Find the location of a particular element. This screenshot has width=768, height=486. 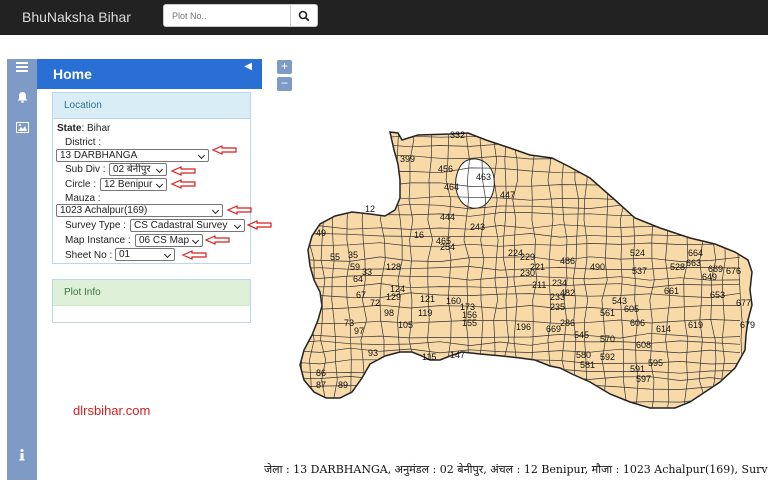

plot-number-label: 221 is located at coordinates (537, 267).